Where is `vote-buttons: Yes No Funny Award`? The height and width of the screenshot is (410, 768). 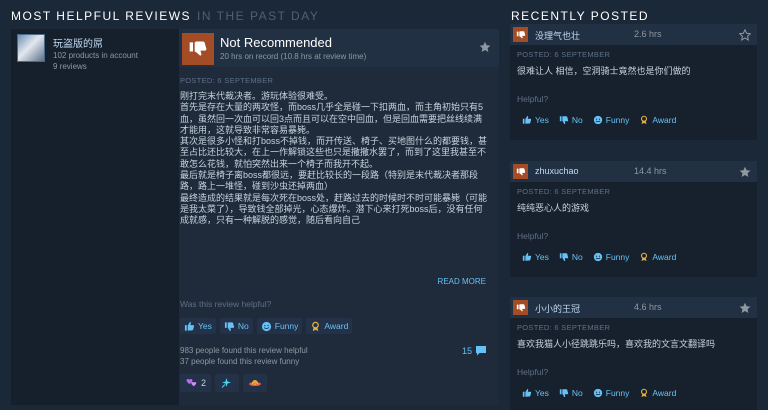 vote-buttons: Yes No Funny Award is located at coordinates (266, 326).